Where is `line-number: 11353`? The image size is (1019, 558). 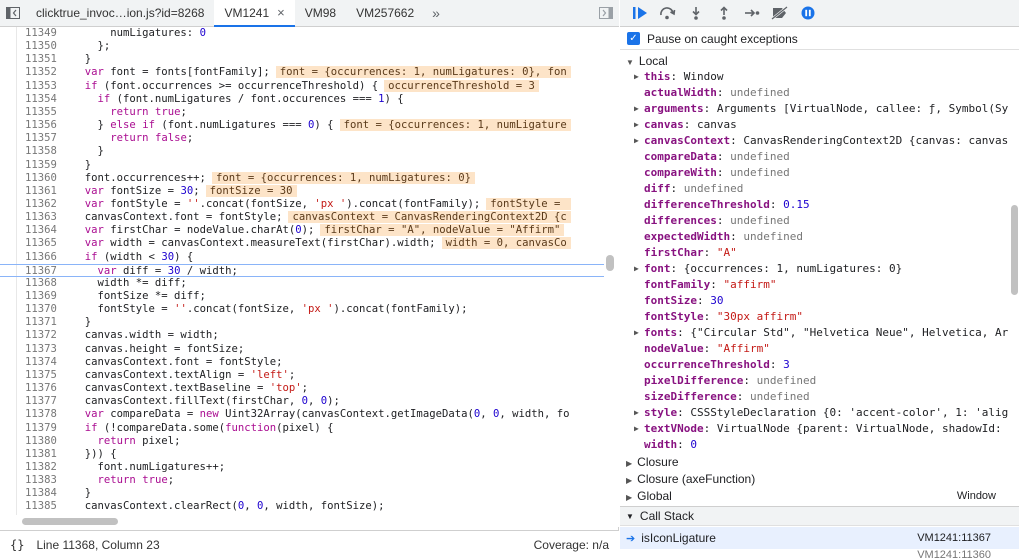 line-number: 11353 is located at coordinates (43, 86).